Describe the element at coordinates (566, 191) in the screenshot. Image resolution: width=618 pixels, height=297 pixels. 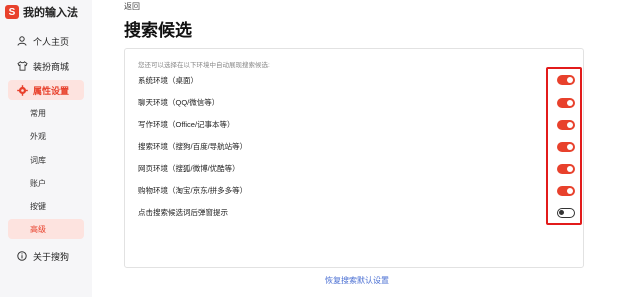
I see `toggle-shopping` at that location.